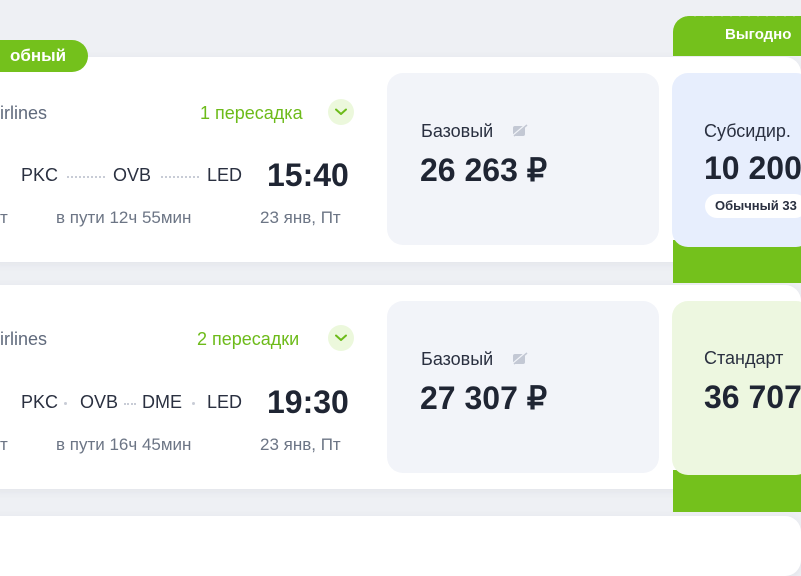 The width and height of the screenshot is (801, 576). Describe the element at coordinates (484, 398) in the screenshot. I see `fare-price: 27 307 ₽` at that location.